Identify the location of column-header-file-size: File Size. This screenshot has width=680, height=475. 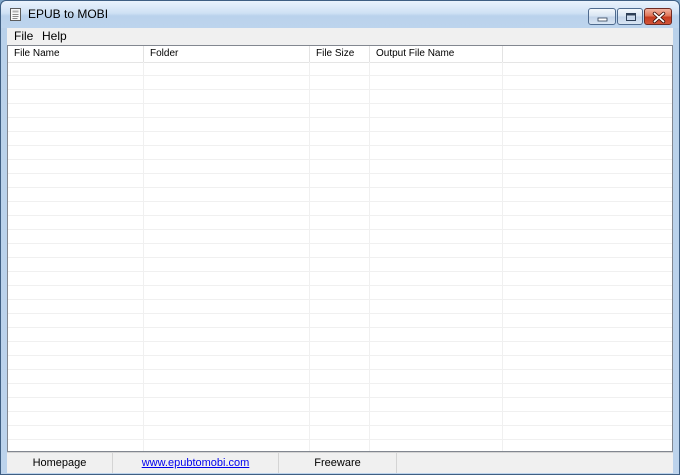
(340, 54).